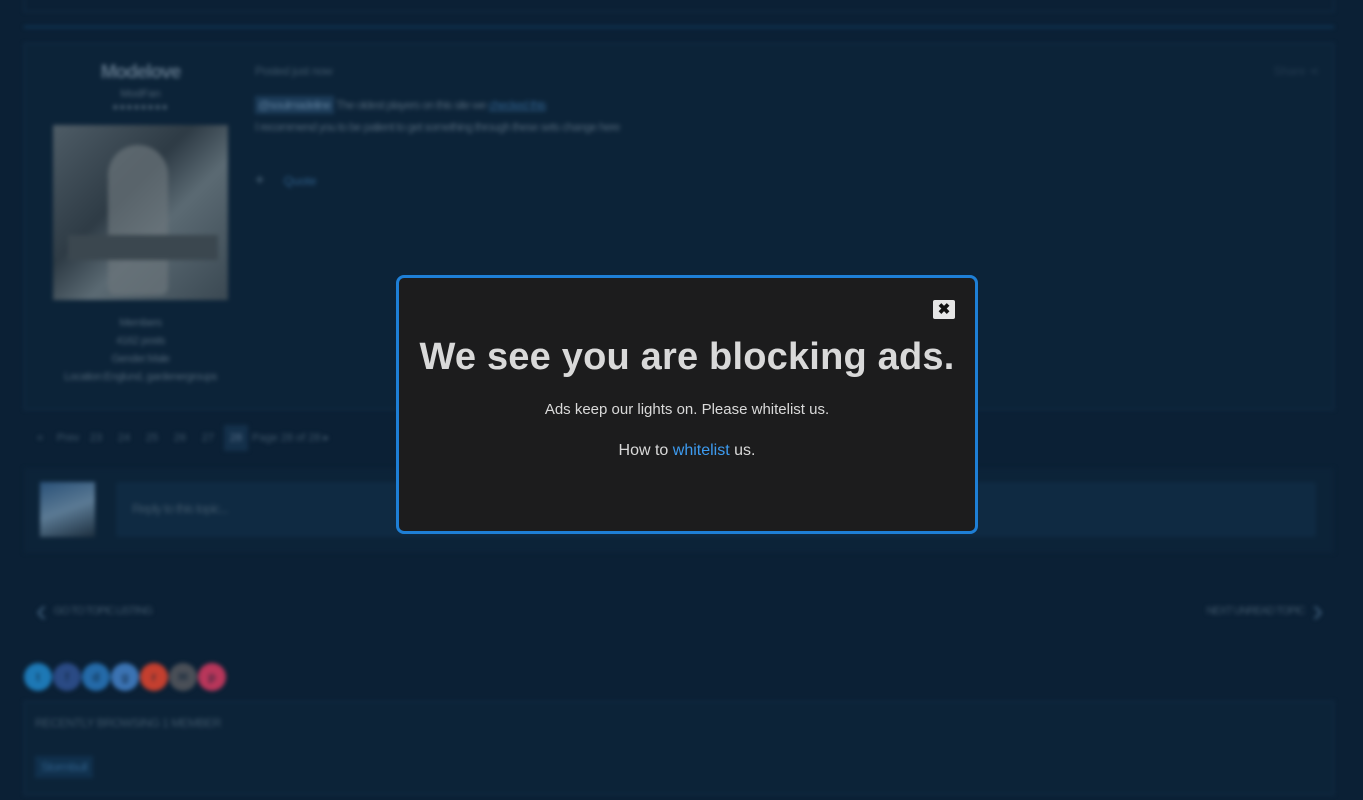 Image resolution: width=1363 pixels, height=800 pixels. Describe the element at coordinates (775, 181) in the screenshot. I see `post-actions: + Quote` at that location.